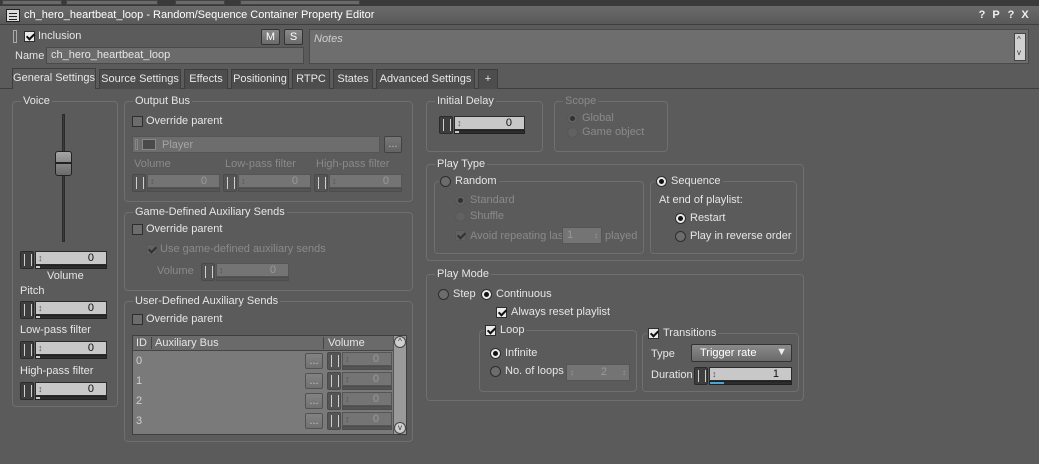  I want to click on no-loops-field: ↕ 2 ↕, so click(598, 372).